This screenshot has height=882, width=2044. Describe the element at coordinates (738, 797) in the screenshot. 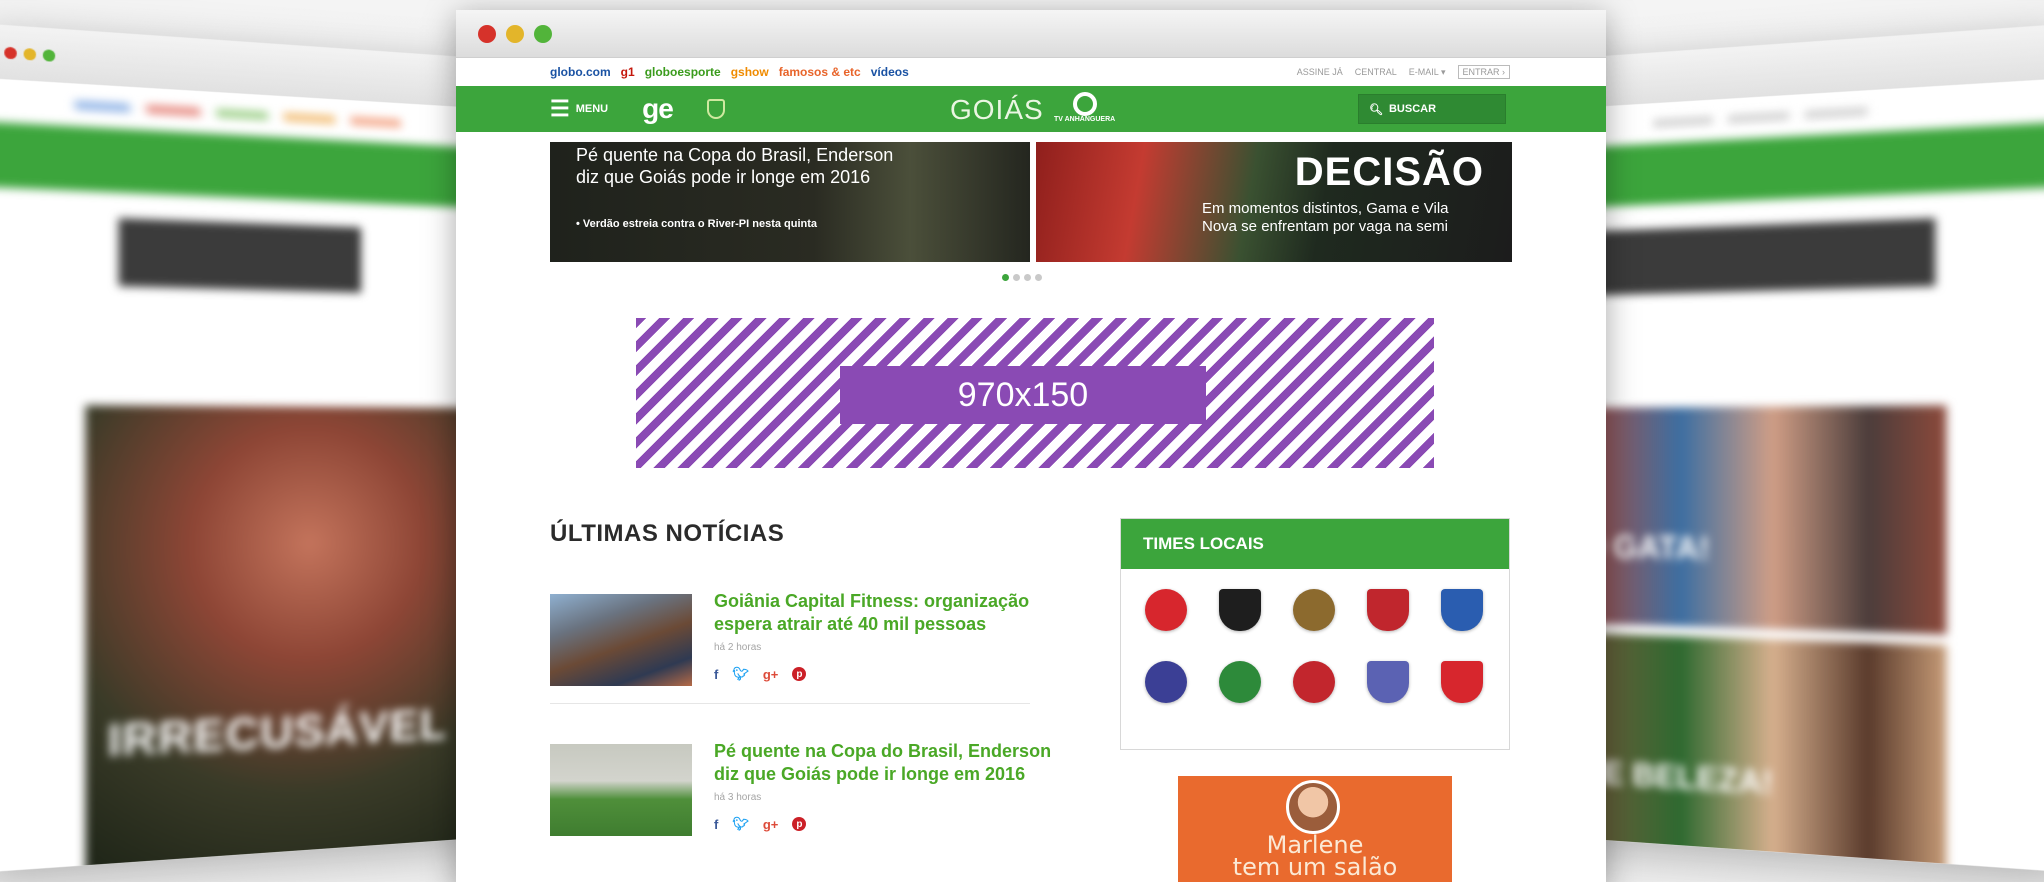

I see `news-timestamp: há 3 horas` at that location.